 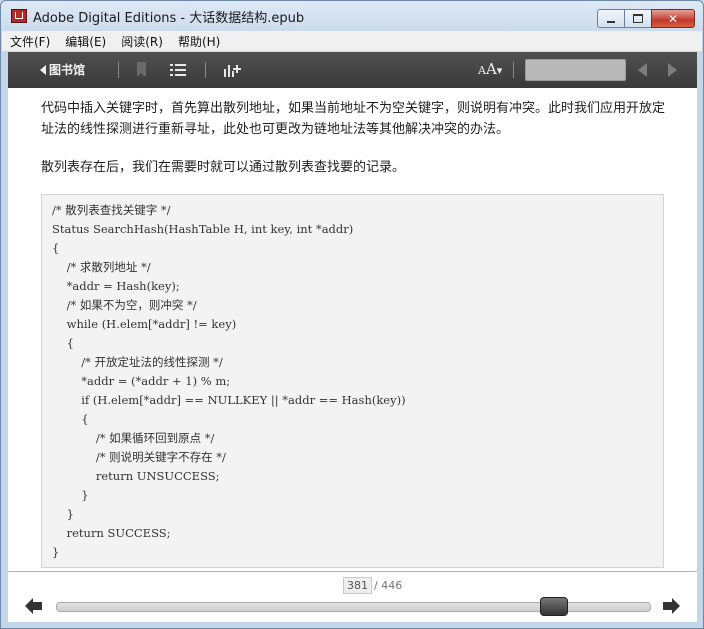 What do you see at coordinates (357, 585) in the screenshot?
I see `current-page-field: 381` at bounding box center [357, 585].